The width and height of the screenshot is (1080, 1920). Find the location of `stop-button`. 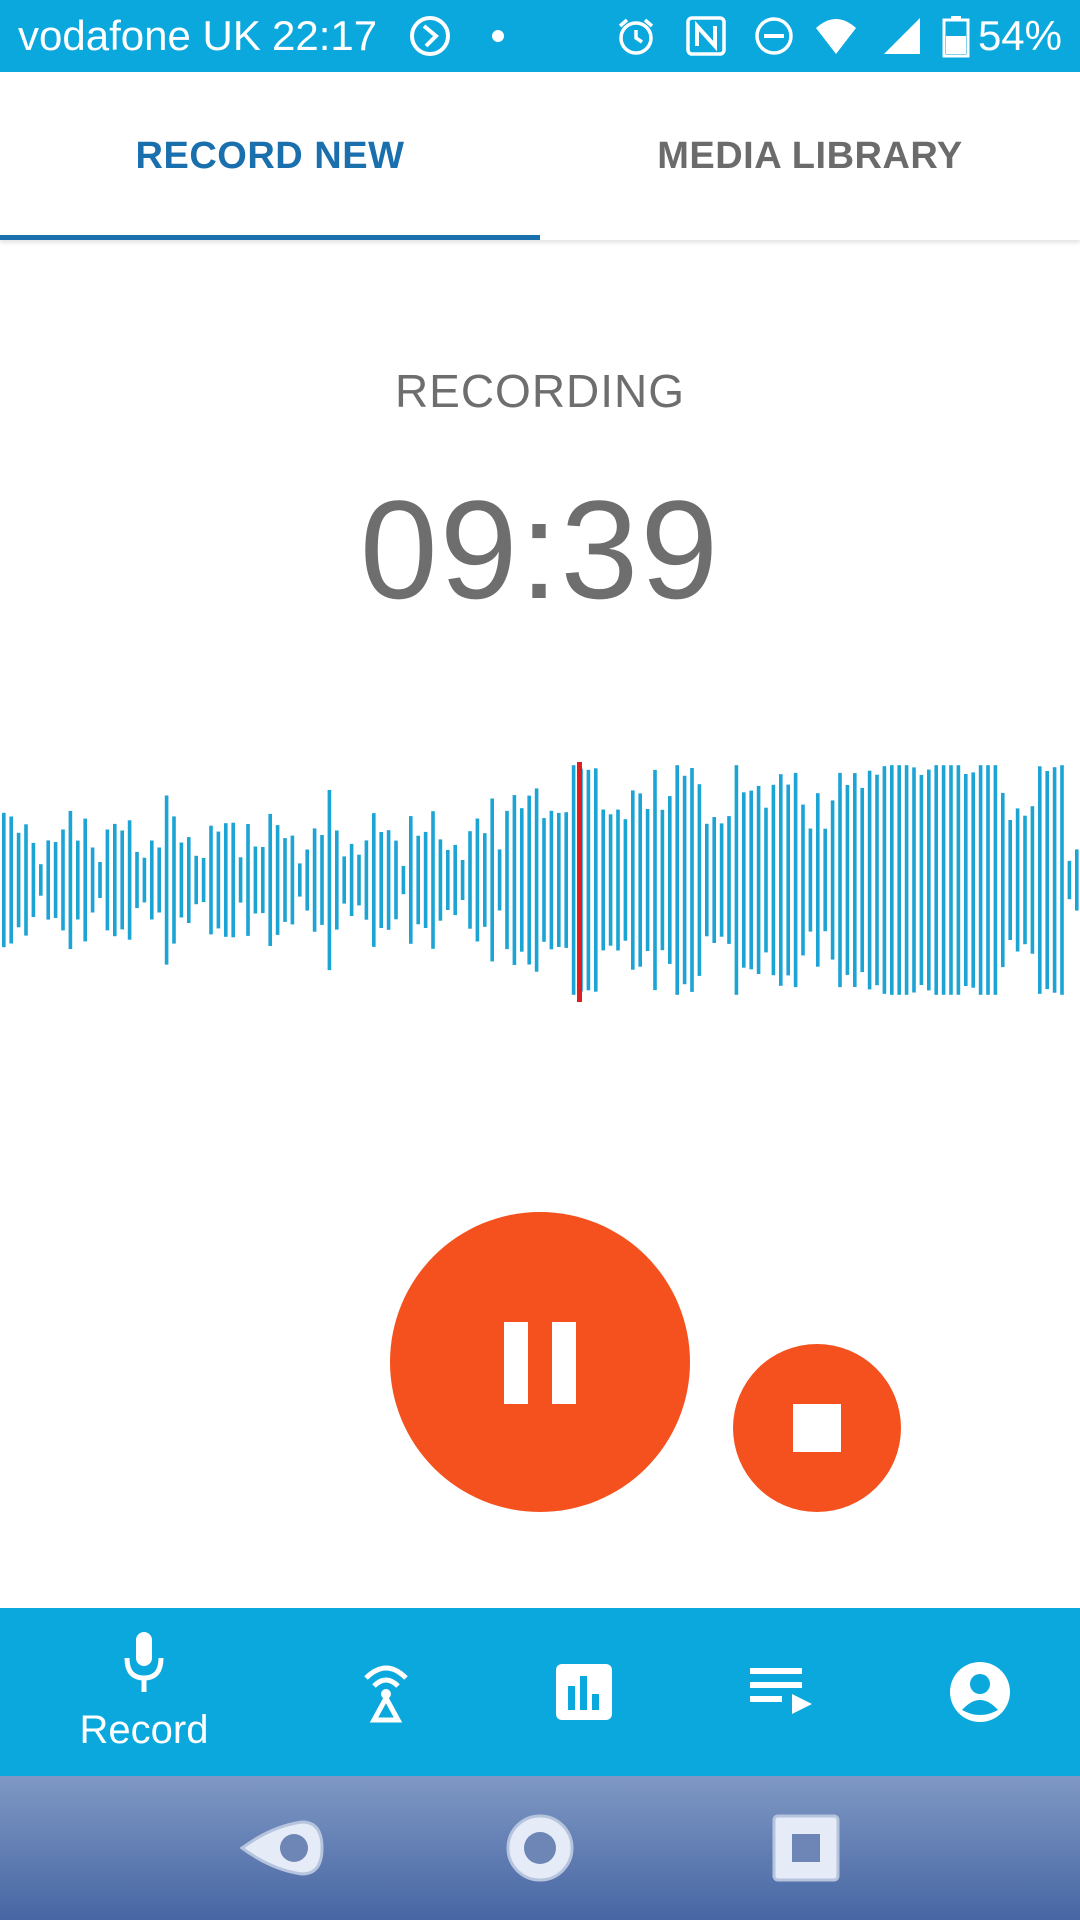

stop-button is located at coordinates (817, 1428).